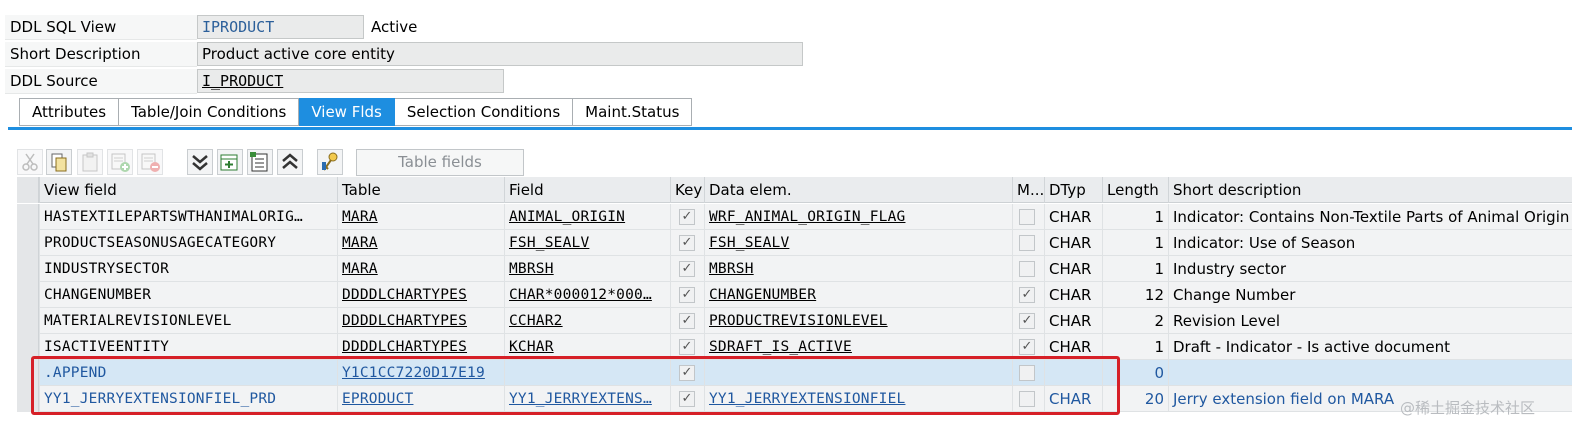  What do you see at coordinates (260, 162) in the screenshot?
I see `select-fields-icon` at bounding box center [260, 162].